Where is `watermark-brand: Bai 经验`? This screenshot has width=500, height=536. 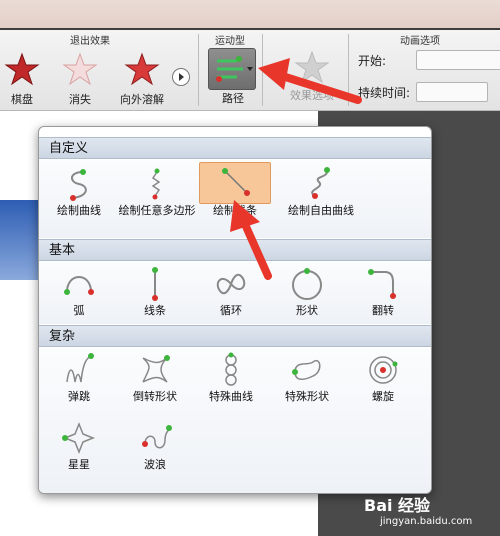
watermark-brand: Bai 经验 is located at coordinates (397, 505).